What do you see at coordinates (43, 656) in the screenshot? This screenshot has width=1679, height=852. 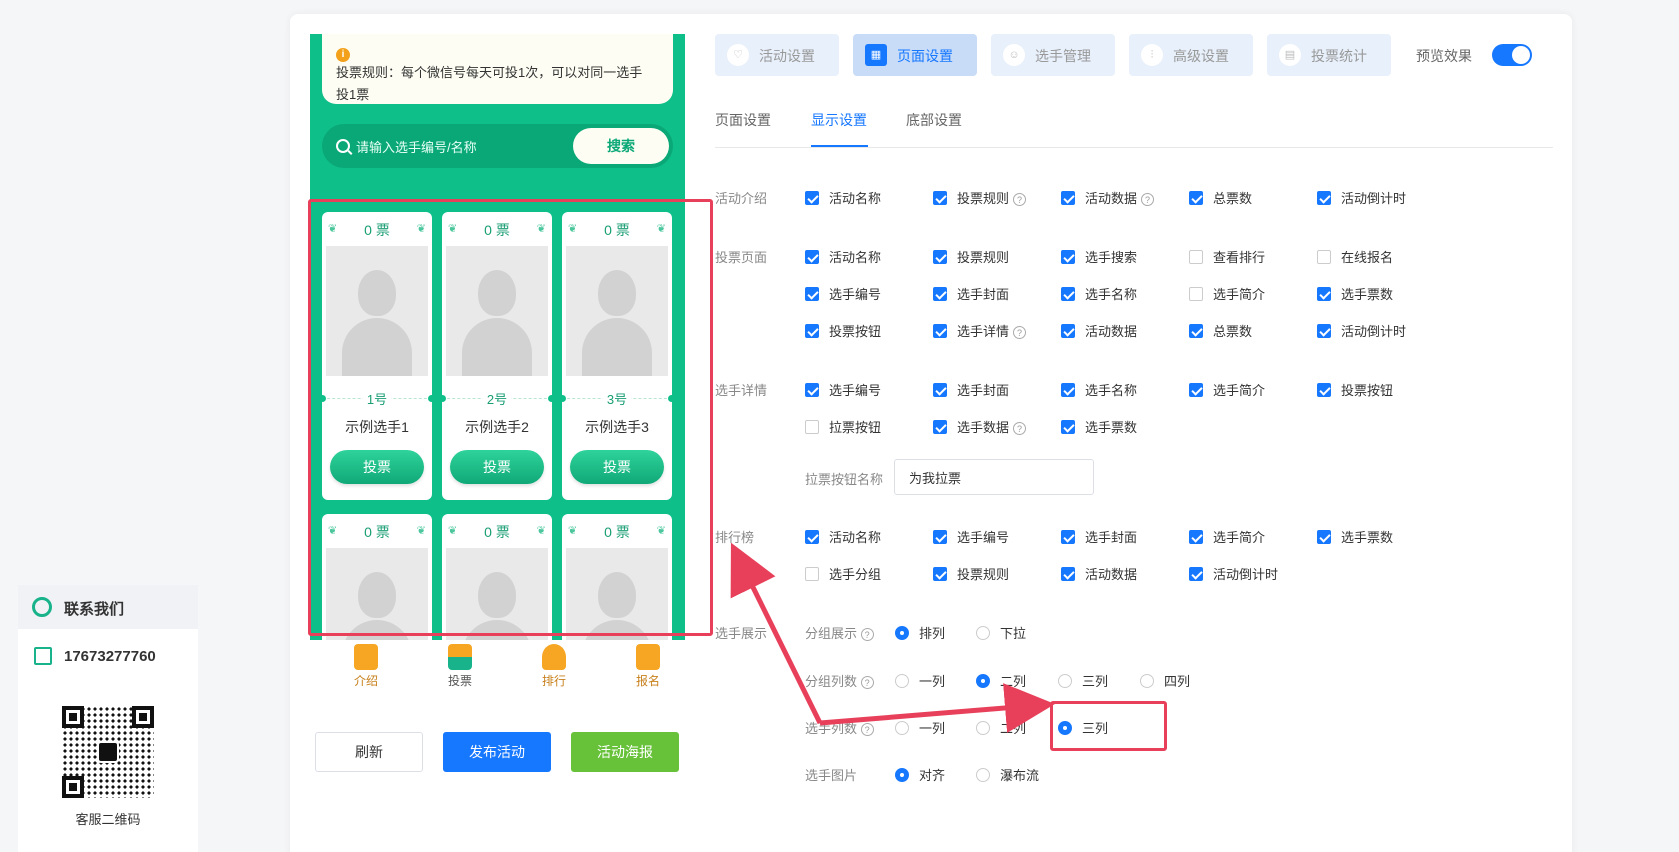 I see `phone-icon` at bounding box center [43, 656].